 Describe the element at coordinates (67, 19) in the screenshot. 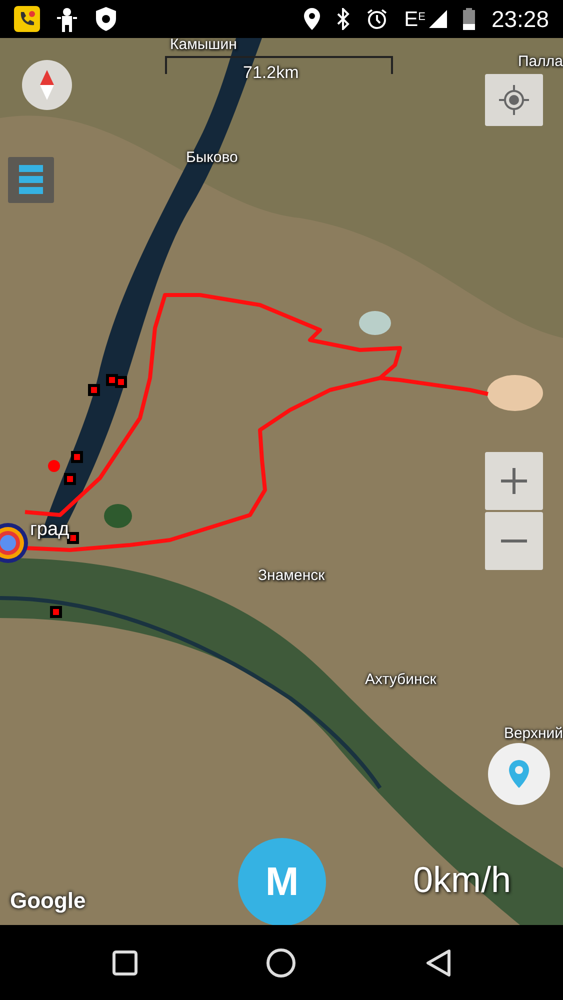

I see `figure-icon` at that location.